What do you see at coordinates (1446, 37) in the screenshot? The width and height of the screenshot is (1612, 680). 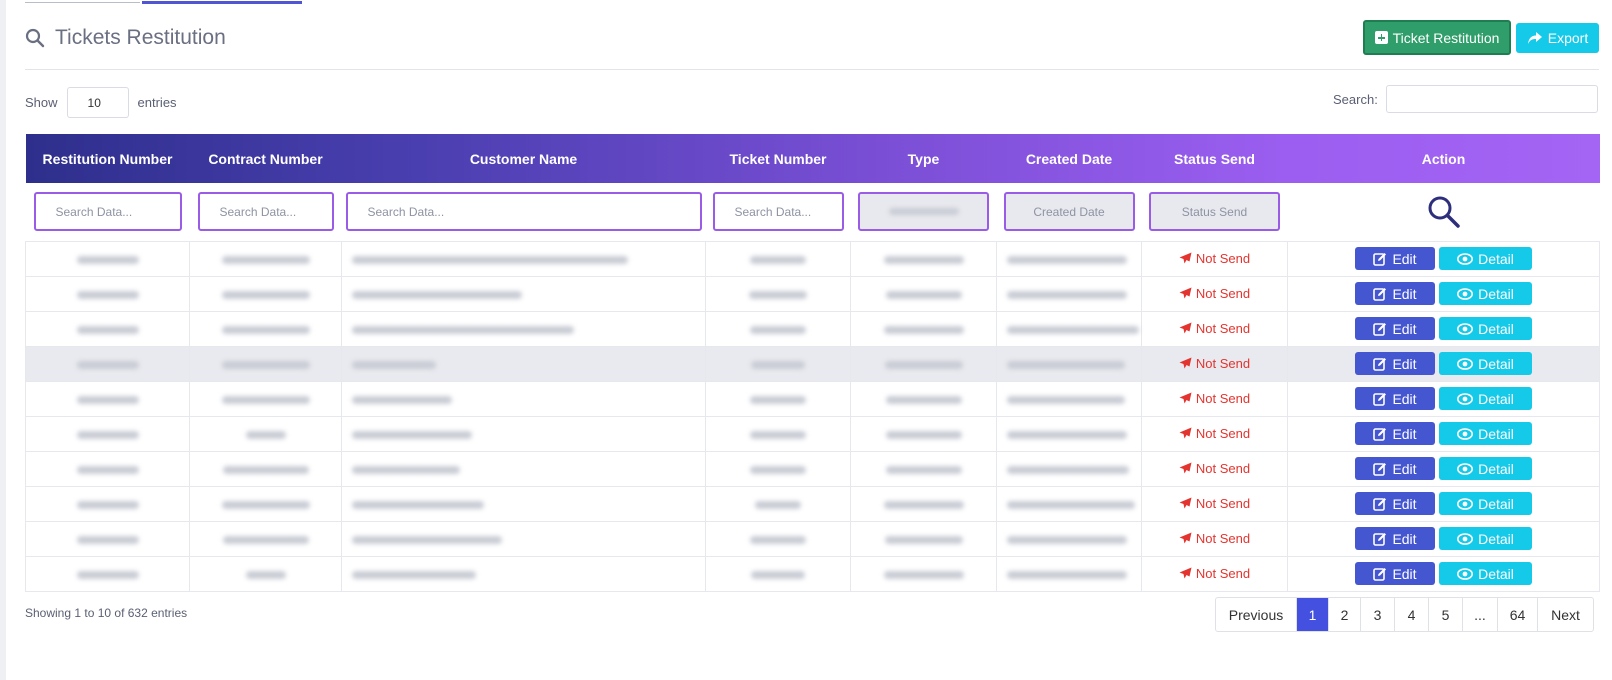 I see `add-button-label: Ticket Restitution` at bounding box center [1446, 37].